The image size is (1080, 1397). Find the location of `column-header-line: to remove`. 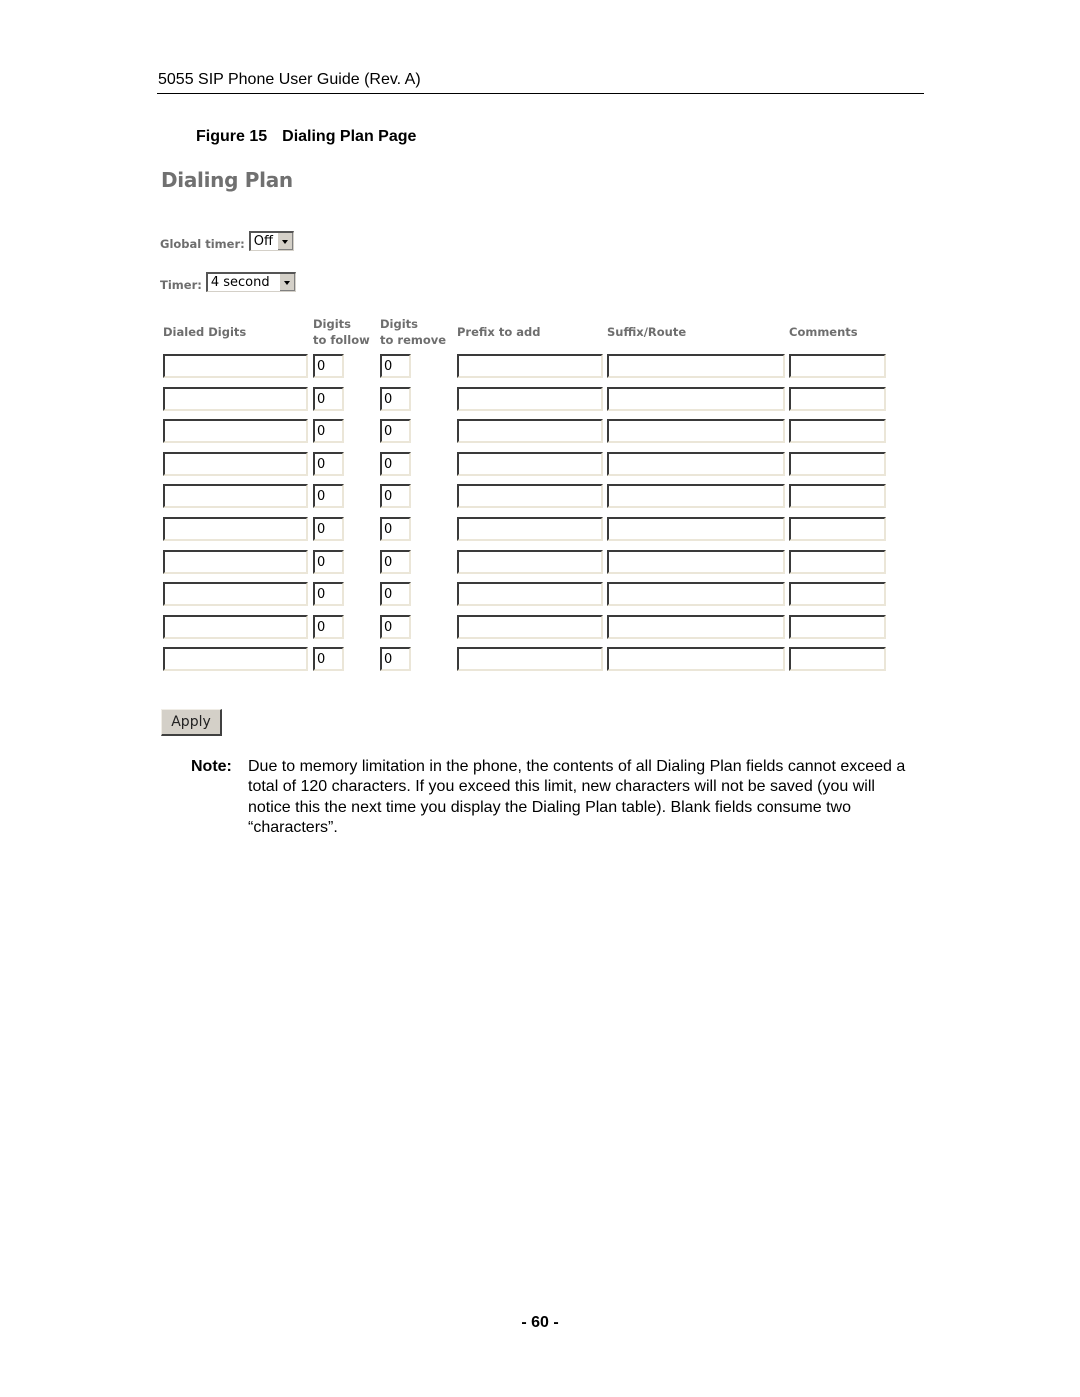

column-header-line: to remove is located at coordinates (413, 340).